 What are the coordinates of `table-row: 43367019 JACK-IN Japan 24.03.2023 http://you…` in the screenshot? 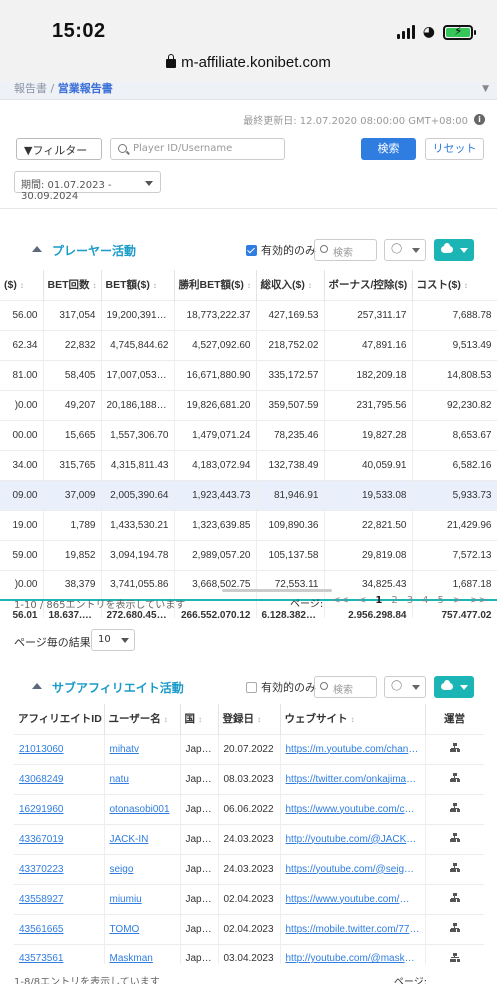 It's located at (249, 838).